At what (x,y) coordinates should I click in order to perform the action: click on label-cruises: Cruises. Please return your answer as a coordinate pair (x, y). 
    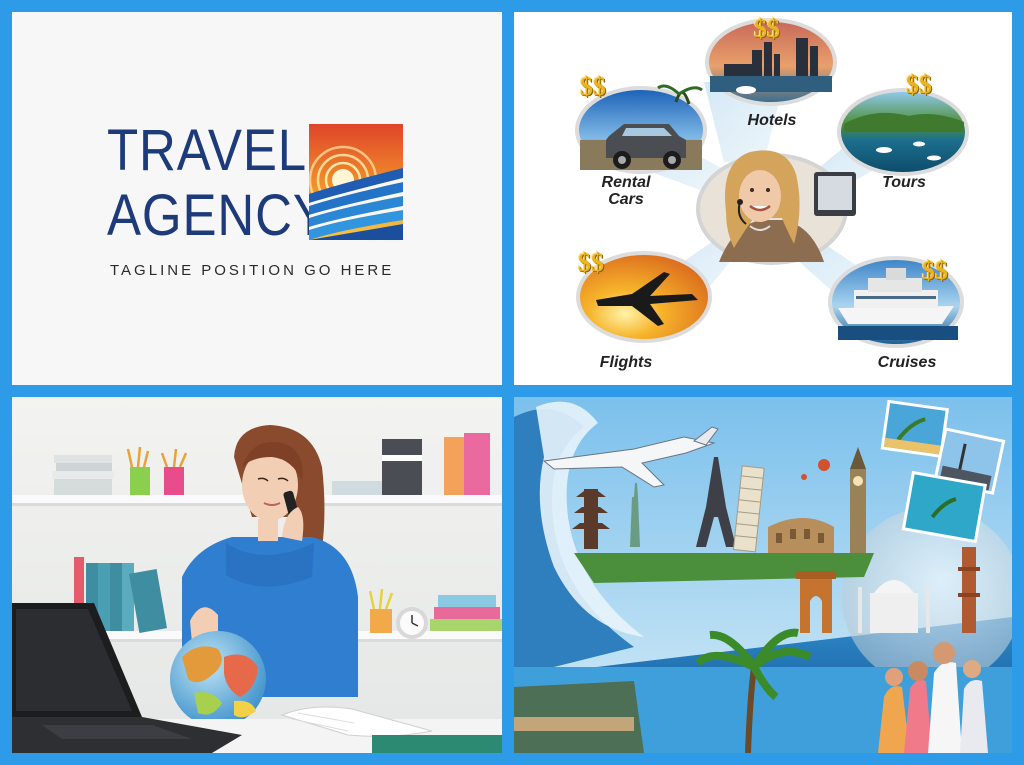
    Looking at the image, I should click on (907, 362).